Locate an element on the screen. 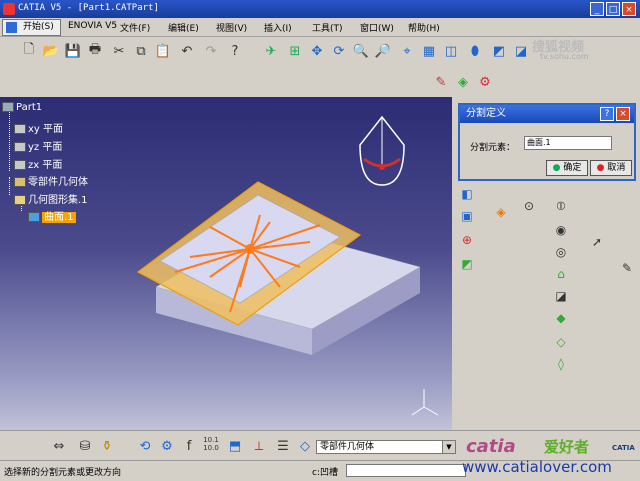 This screenshot has width=640, height=481. offset-icon: ◈ is located at coordinates (501, 212).